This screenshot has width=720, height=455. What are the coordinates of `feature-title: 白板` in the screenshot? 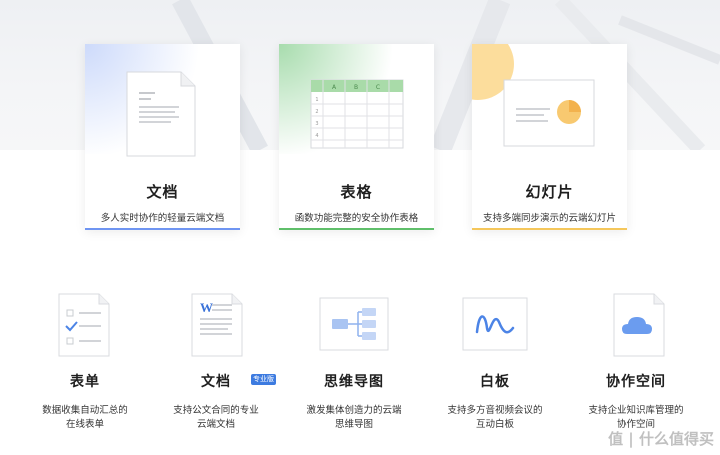 It's located at (495, 382).